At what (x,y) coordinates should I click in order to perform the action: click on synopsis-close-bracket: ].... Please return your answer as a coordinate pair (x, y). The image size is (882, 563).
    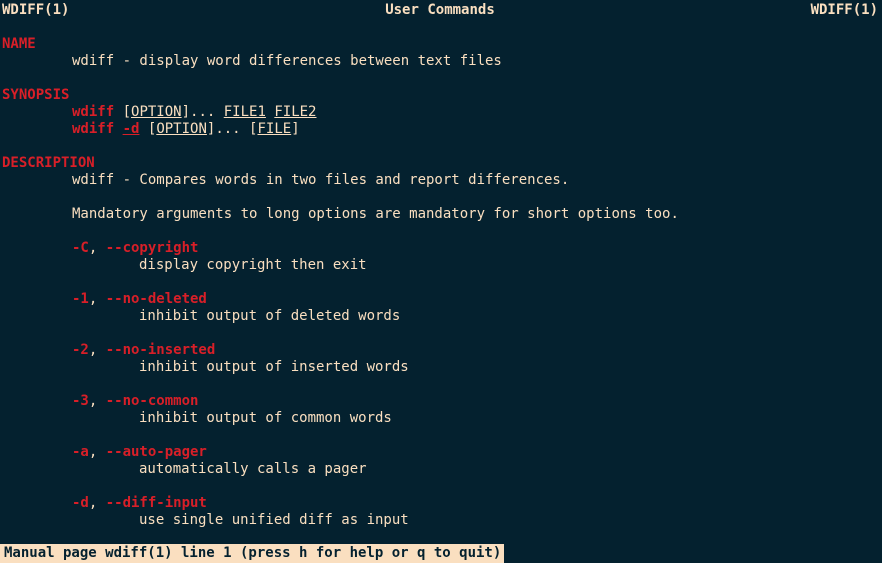
    Looking at the image, I should click on (202, 112).